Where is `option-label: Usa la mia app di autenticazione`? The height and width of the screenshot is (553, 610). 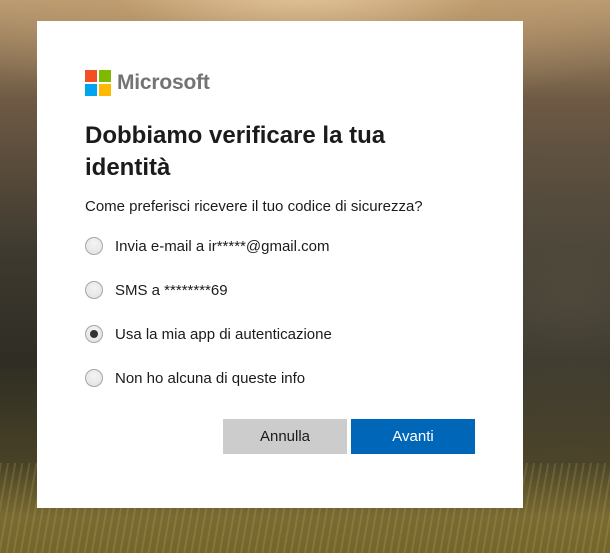 option-label: Usa la mia app di autenticazione is located at coordinates (223, 334).